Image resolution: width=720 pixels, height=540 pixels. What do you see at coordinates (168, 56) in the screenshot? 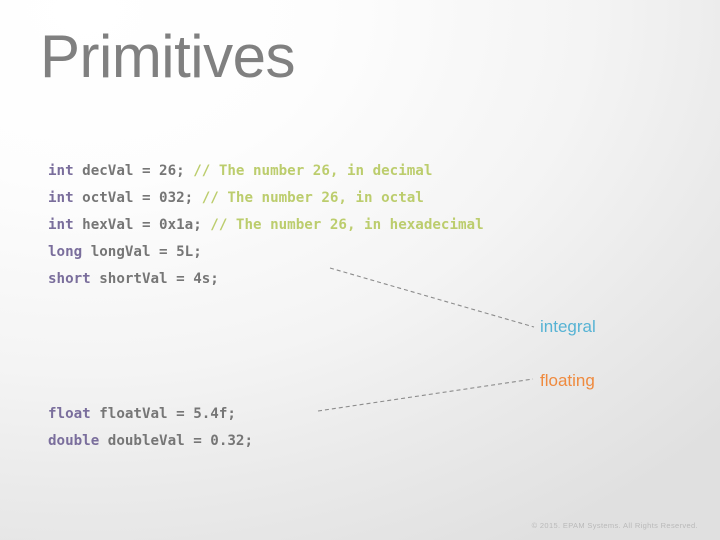
I see `page-title: Primitives` at bounding box center [168, 56].